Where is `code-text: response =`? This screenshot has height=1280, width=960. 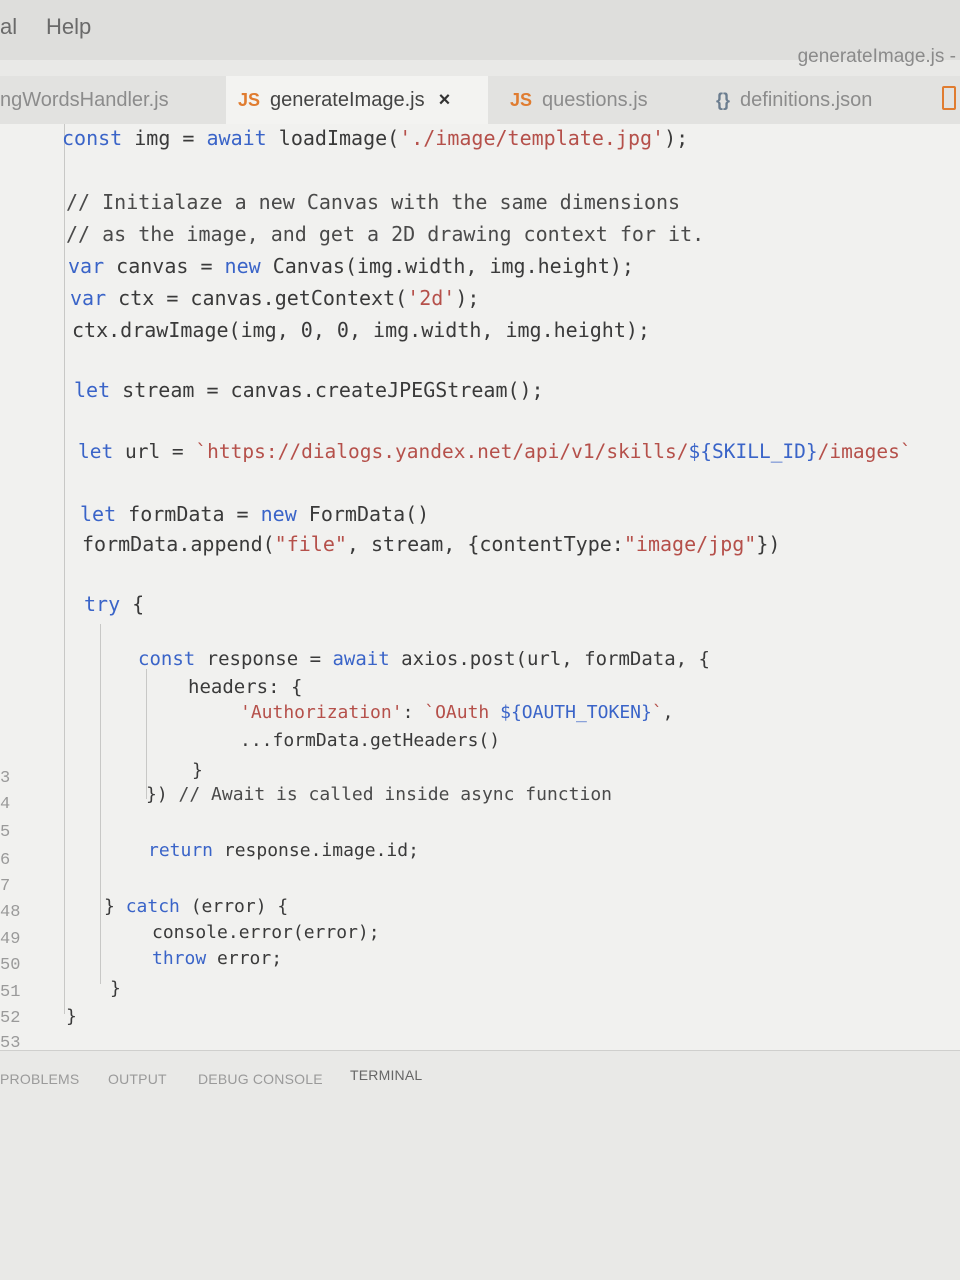
code-text: response = is located at coordinates (264, 659).